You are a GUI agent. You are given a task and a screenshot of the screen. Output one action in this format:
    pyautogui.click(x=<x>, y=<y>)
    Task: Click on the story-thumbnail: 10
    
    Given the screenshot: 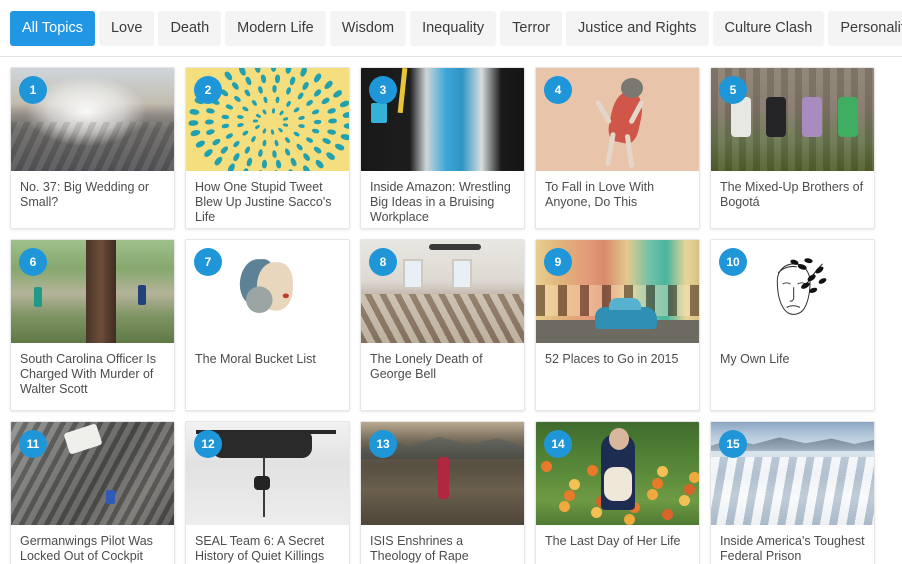 What is the action you would take?
    pyautogui.click(x=792, y=291)
    